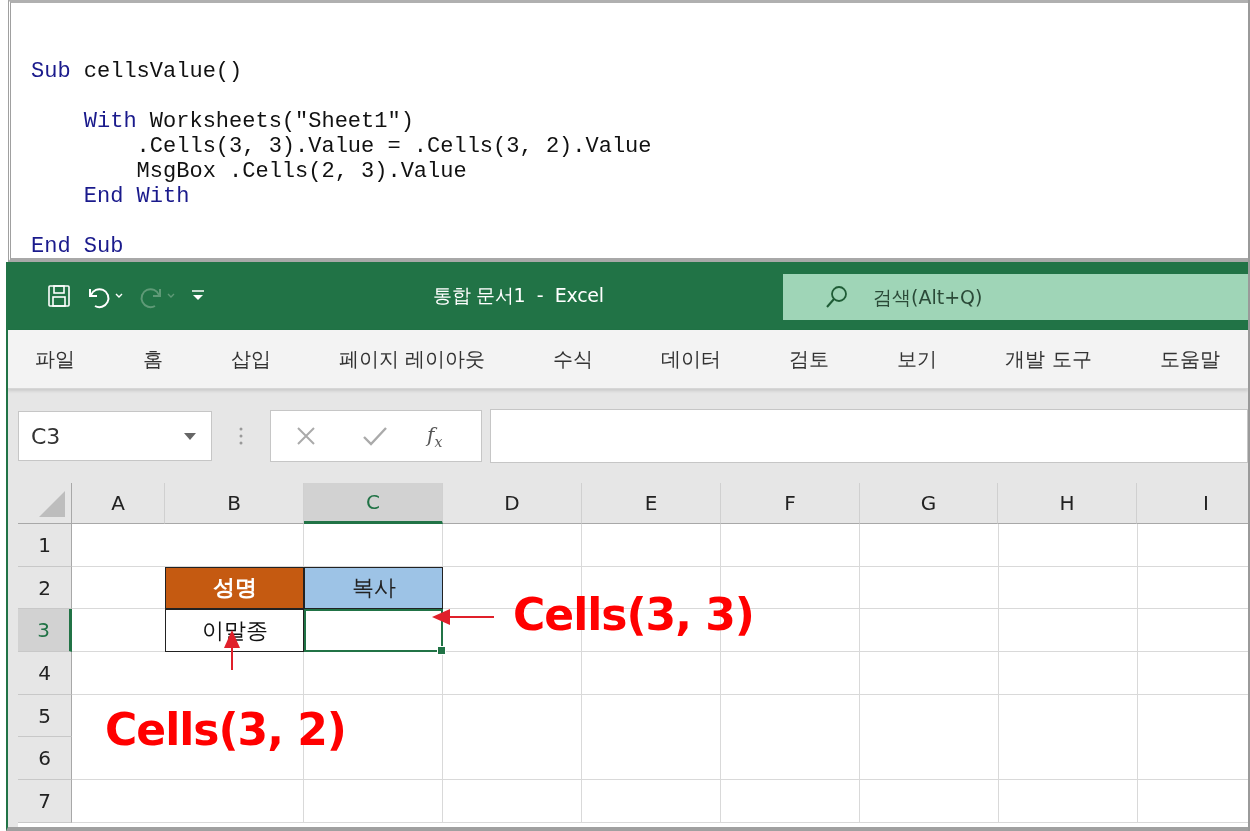 This screenshot has height=831, width=1250. Describe the element at coordinates (234, 588) in the screenshot. I see `table-header-cell: 성명` at that location.